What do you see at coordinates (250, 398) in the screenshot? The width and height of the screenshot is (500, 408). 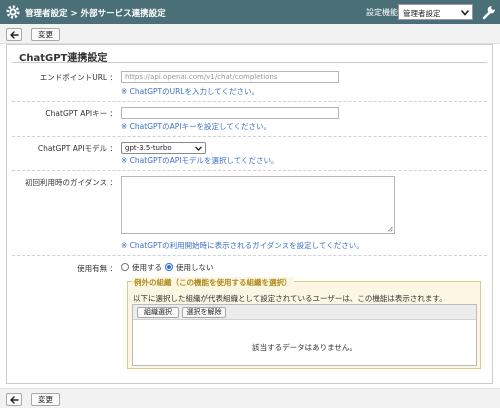 I see `bottom-toolbar: 変更` at bounding box center [250, 398].